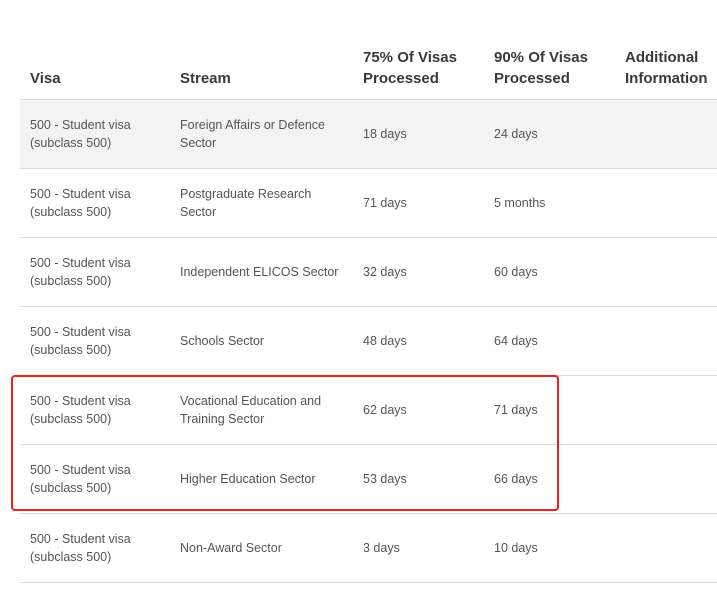  Describe the element at coordinates (261, 410) in the screenshot. I see `cell-stream: Vocational Education and Training Sector` at that location.